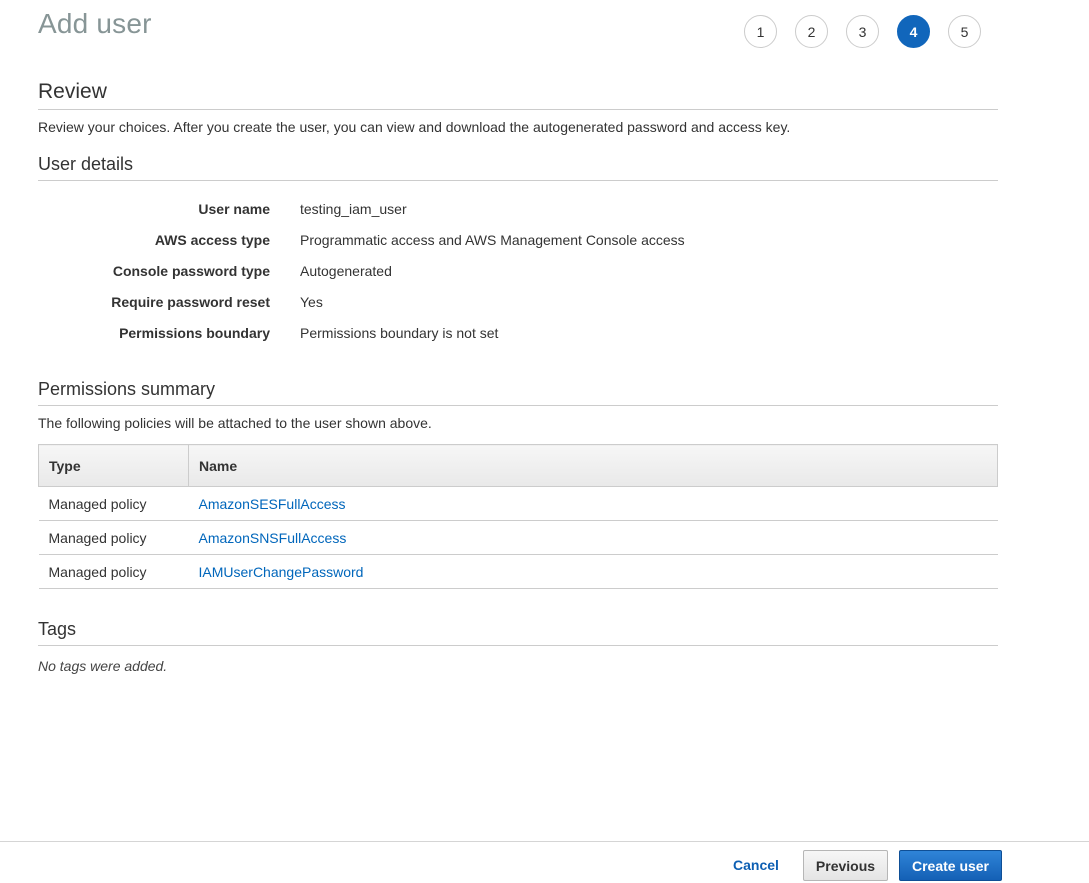  Describe the element at coordinates (811, 31) in the screenshot. I see `step-2: 2` at that location.